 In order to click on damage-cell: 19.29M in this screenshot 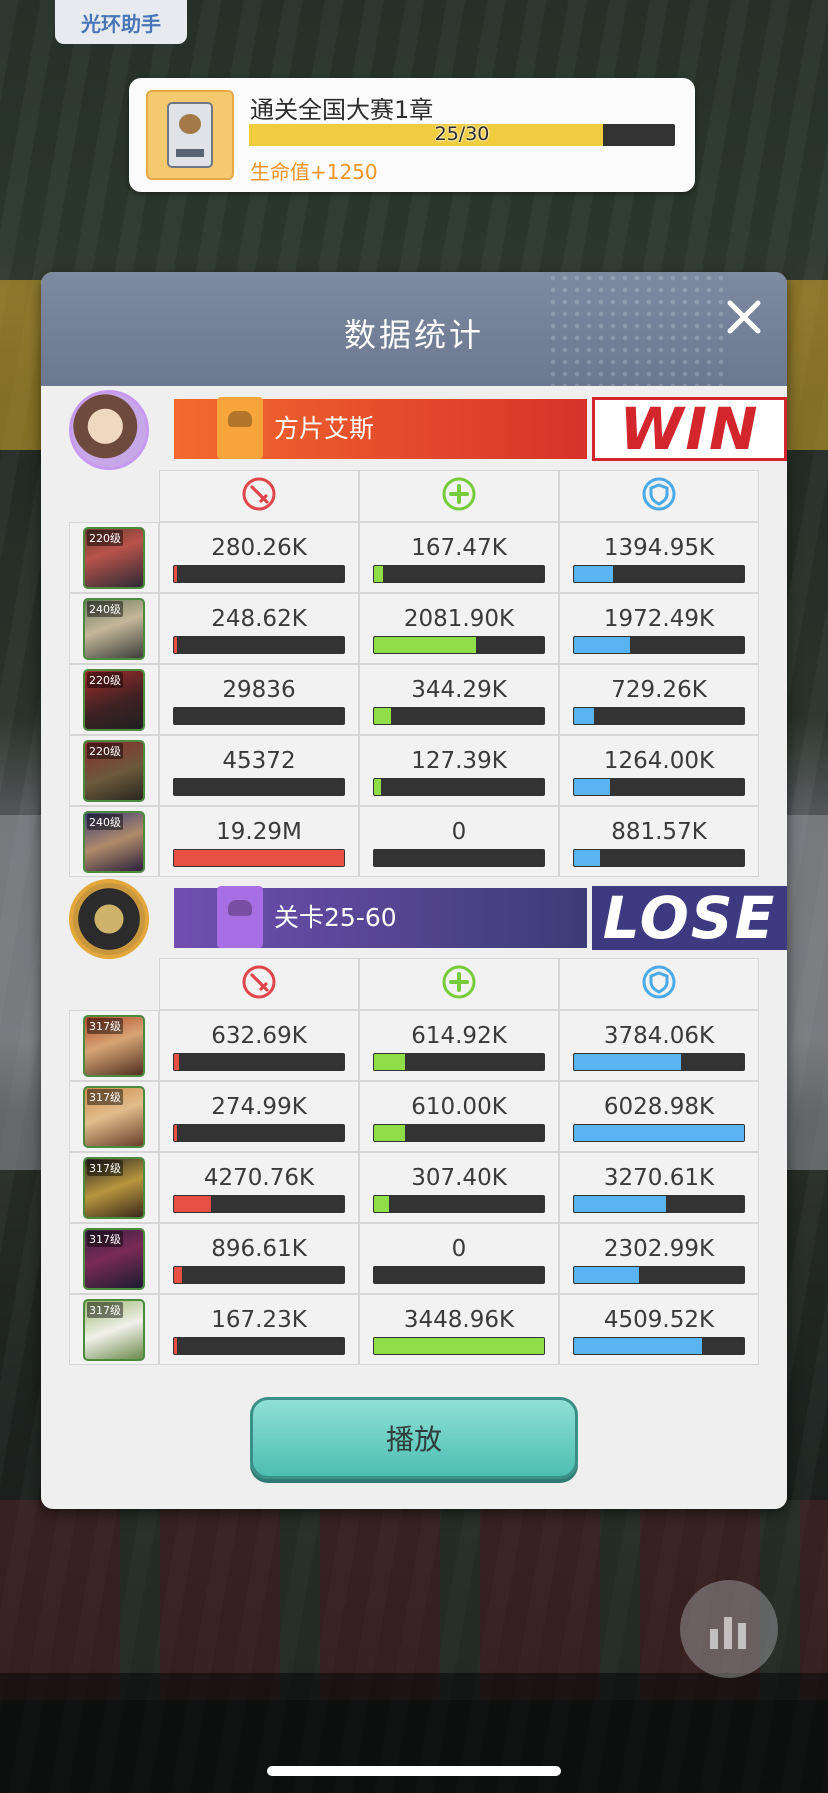, I will do `click(259, 841)`.